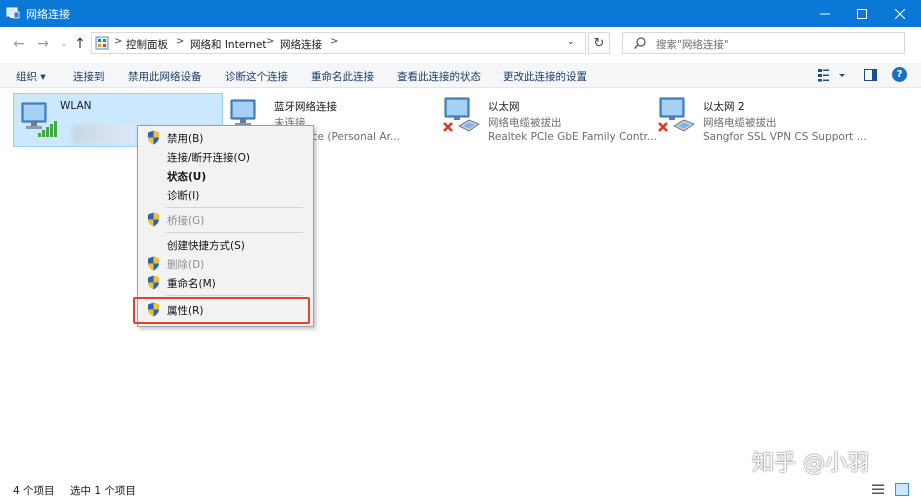 This screenshot has height=500, width=921. Describe the element at coordinates (183, 196) in the screenshot. I see `menu-item-label: 诊断(I)` at that location.